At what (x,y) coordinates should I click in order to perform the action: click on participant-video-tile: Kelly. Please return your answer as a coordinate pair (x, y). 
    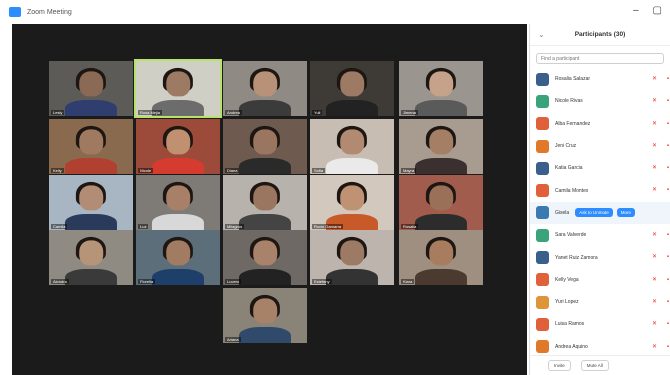
    Looking at the image, I should click on (91, 146).